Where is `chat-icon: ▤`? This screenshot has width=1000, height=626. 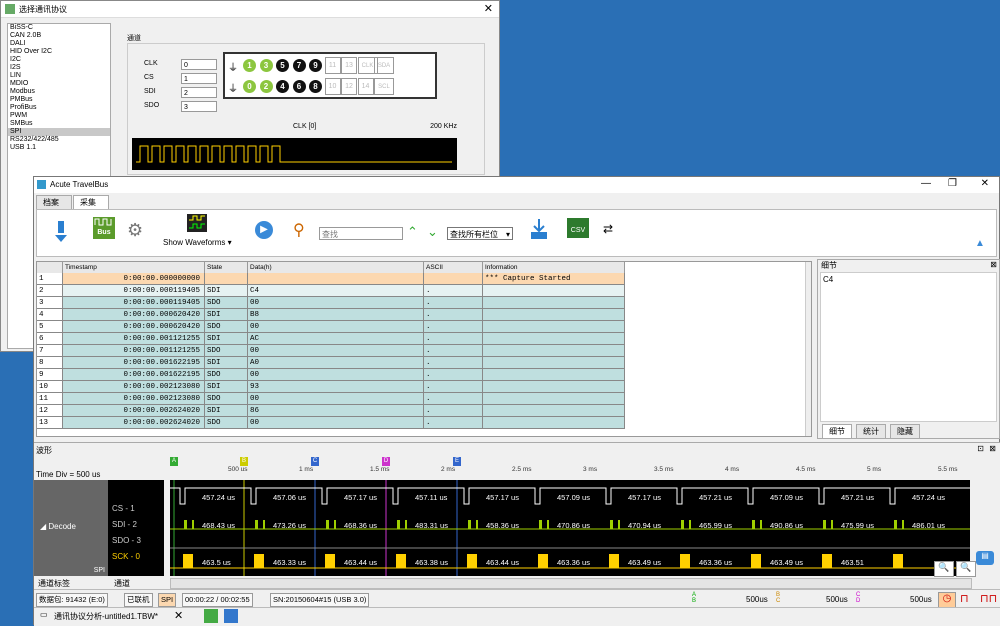
chat-icon: ▤ is located at coordinates (985, 558).